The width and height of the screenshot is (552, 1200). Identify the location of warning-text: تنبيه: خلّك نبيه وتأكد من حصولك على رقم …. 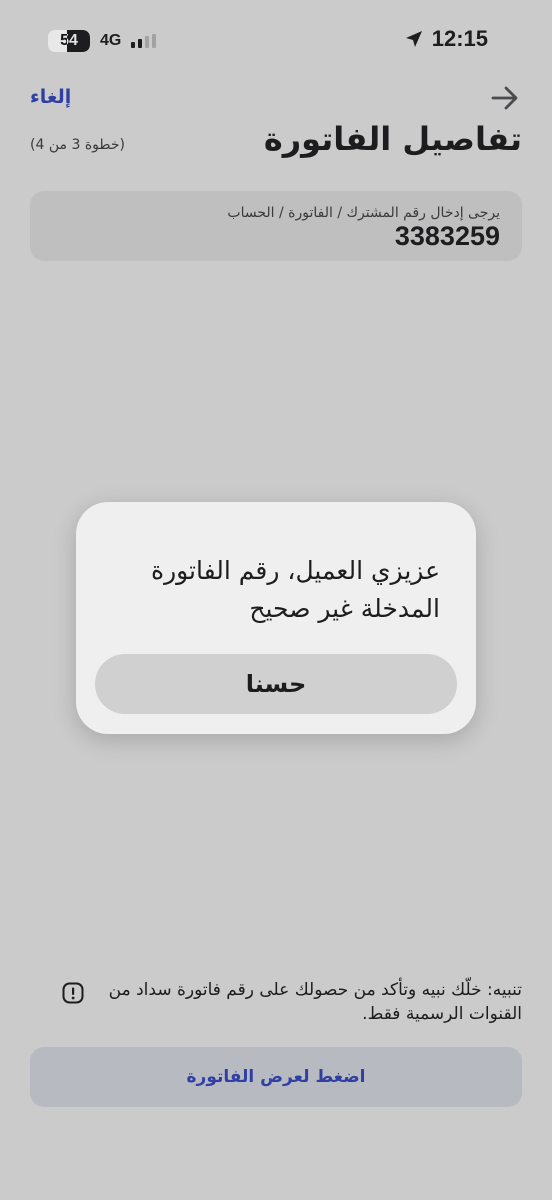
(315, 1002).